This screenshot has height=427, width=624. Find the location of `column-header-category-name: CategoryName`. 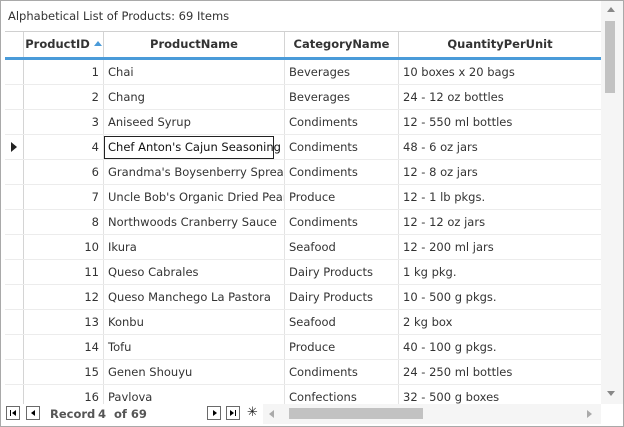

column-header-category-name: CategoryName is located at coordinates (342, 44).